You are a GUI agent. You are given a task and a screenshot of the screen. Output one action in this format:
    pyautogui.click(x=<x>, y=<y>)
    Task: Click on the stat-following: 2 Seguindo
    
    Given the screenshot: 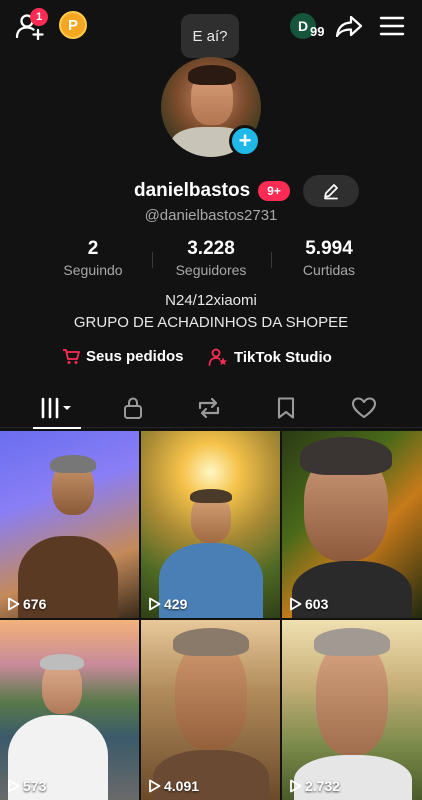 What is the action you would take?
    pyautogui.click(x=93, y=258)
    